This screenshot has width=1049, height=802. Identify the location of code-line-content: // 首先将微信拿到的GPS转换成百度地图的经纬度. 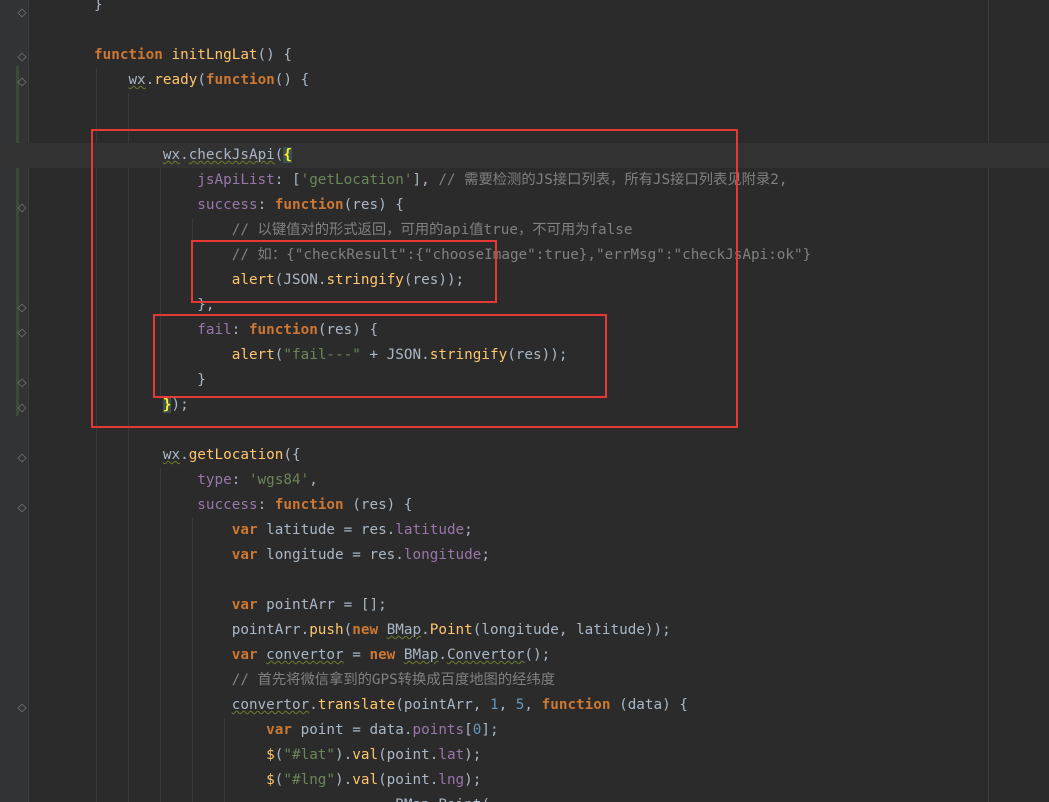
(324, 680).